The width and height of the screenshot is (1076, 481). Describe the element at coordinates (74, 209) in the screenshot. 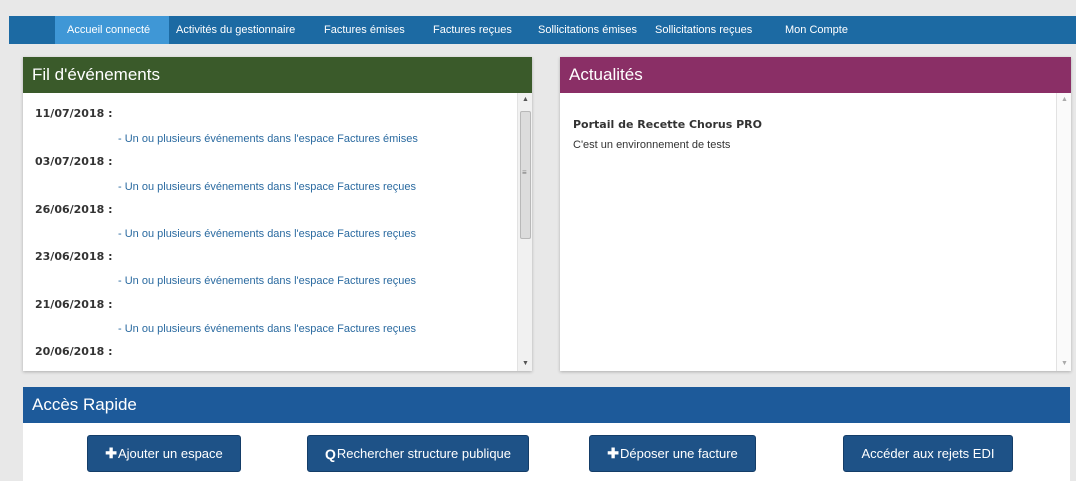

I see `event-date: 26/06/2018 :` at that location.